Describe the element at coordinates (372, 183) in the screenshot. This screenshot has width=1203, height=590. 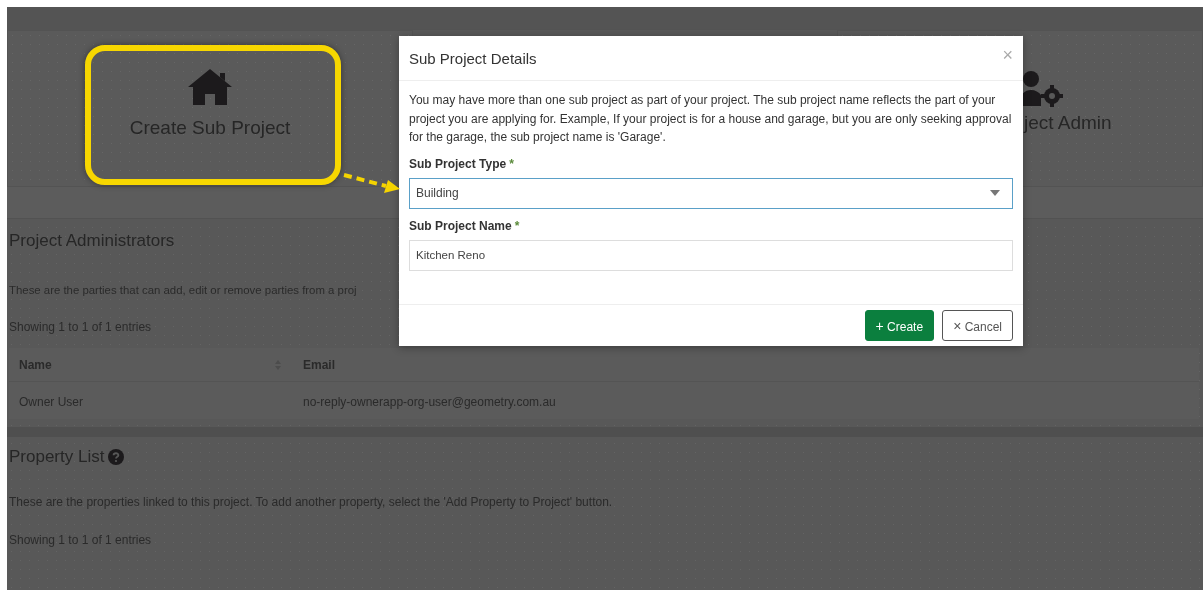
I see `dashed-arrow` at that location.